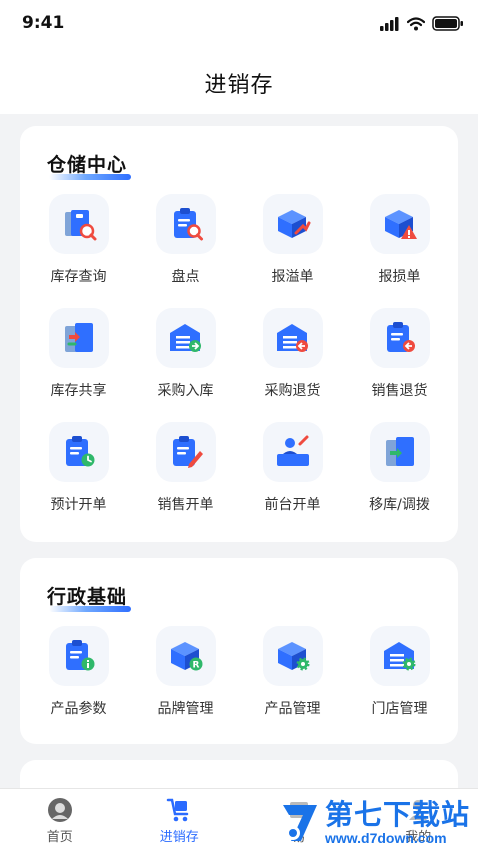 The height and width of the screenshot is (850, 478). What do you see at coordinates (185, 224) in the screenshot?
I see `clipboard-search-icon` at bounding box center [185, 224].